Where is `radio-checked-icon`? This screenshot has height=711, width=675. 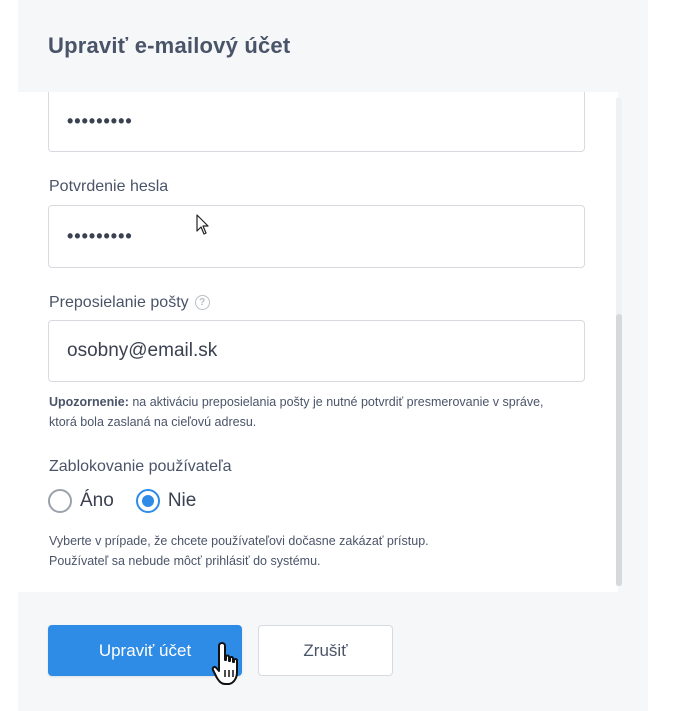 radio-checked-icon is located at coordinates (147, 501).